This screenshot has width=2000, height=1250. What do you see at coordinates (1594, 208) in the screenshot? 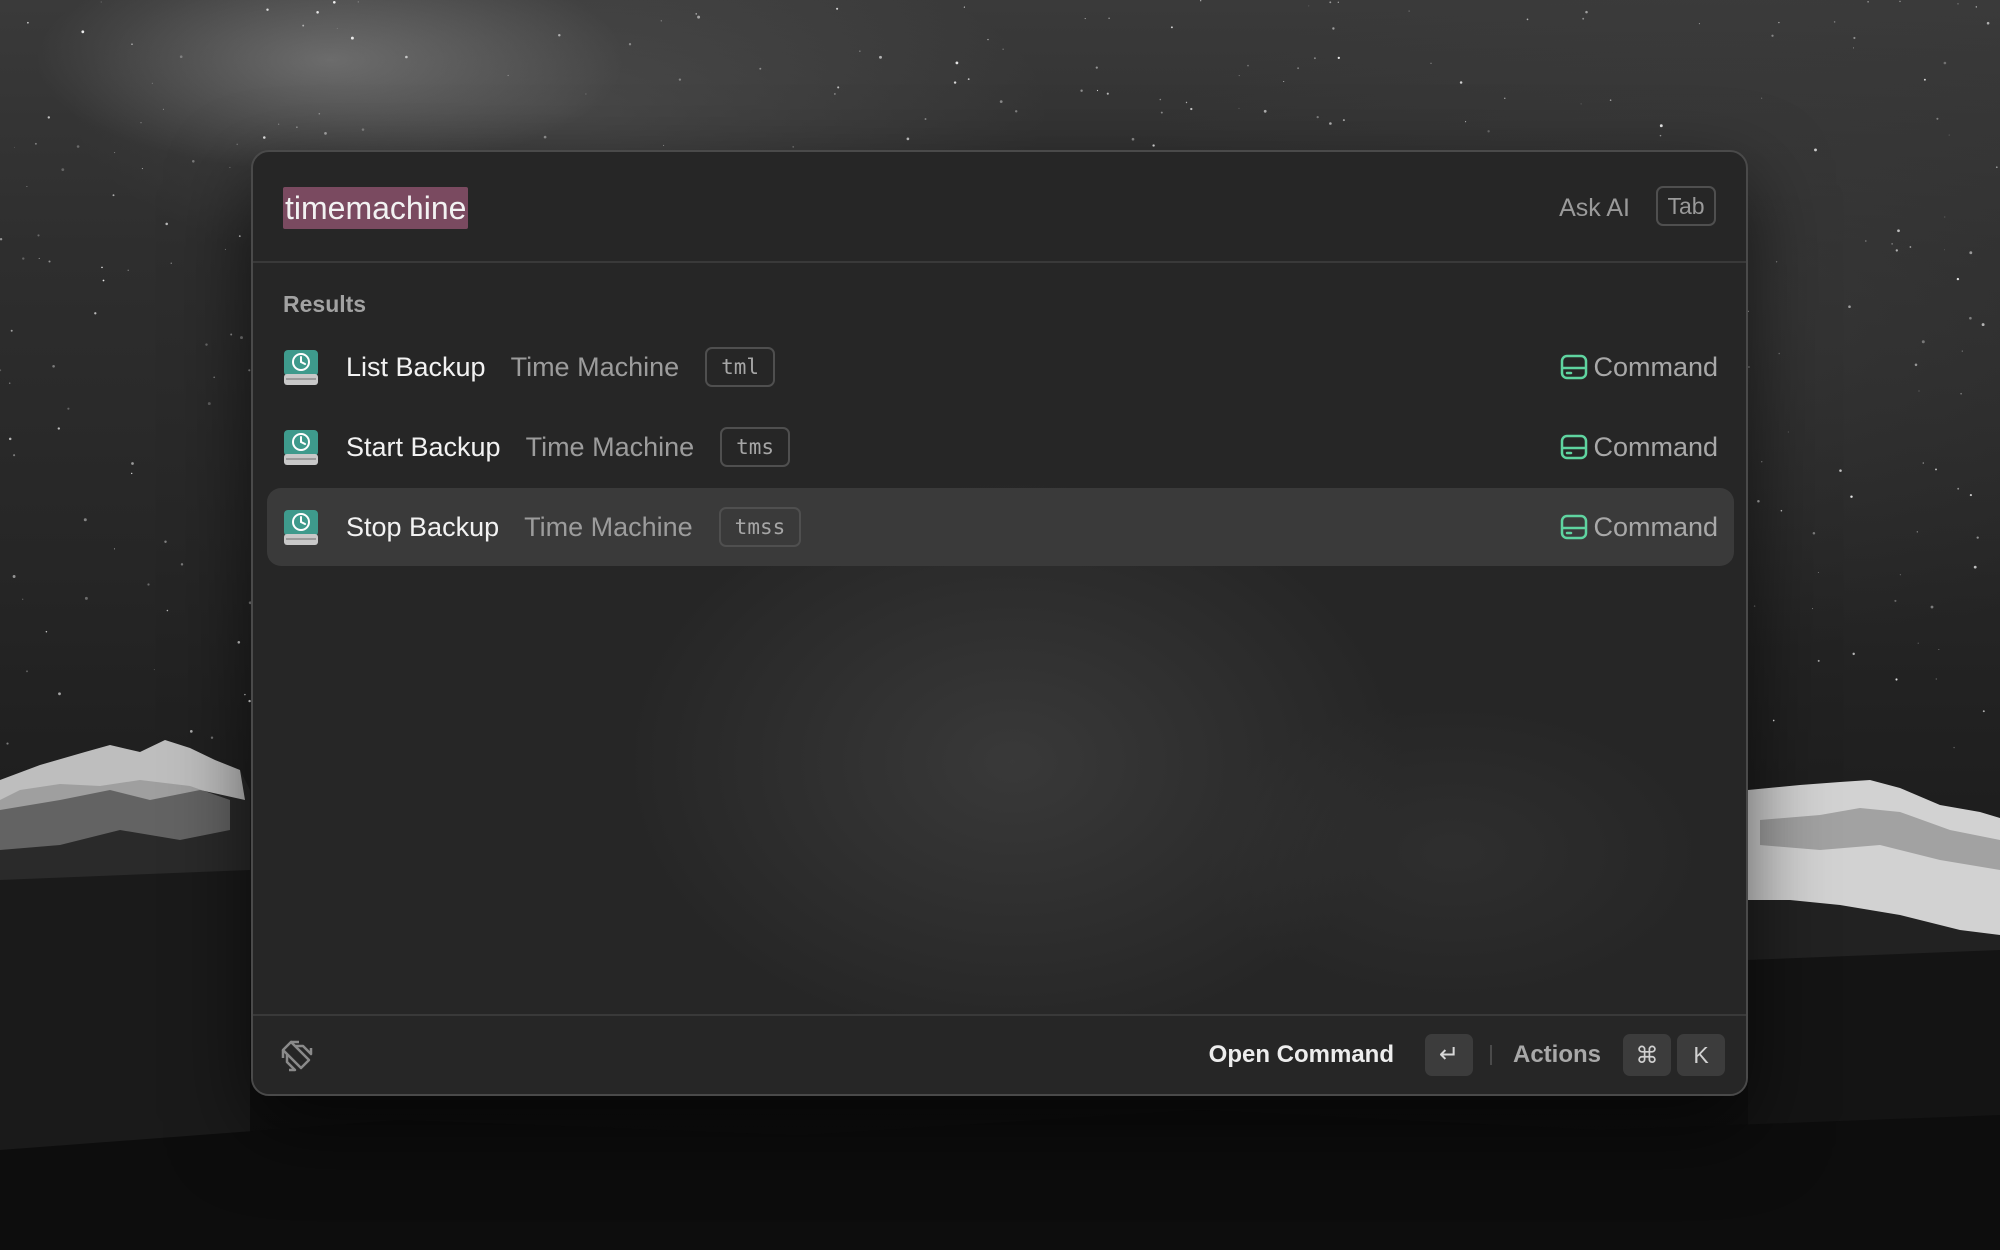
I see `ask-ai-label: Ask AI` at bounding box center [1594, 208].